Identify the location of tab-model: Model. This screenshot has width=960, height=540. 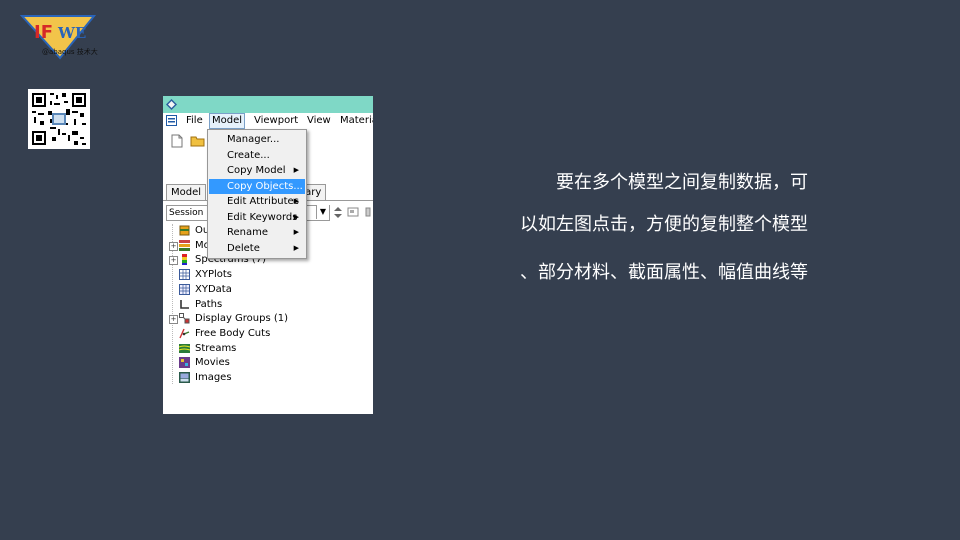
(186, 192).